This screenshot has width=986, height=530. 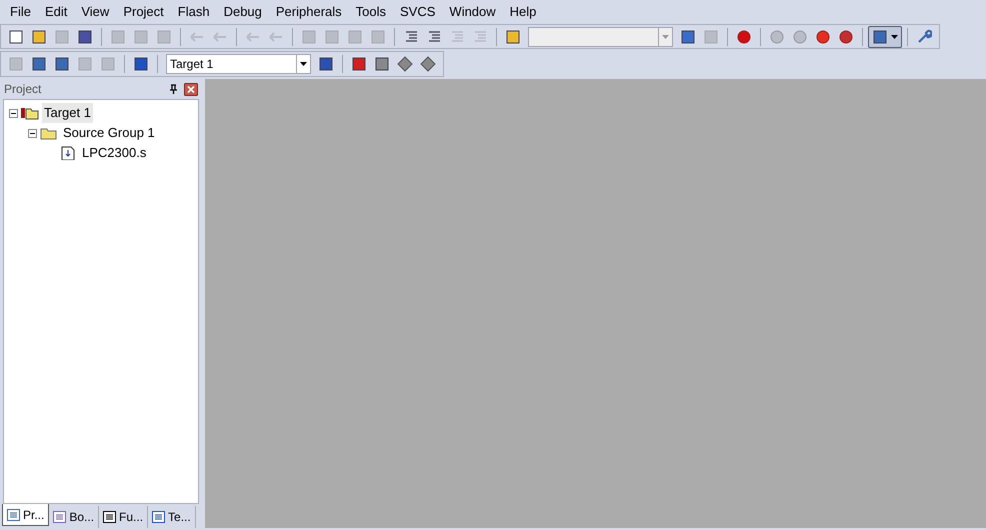 What do you see at coordinates (193, 12) in the screenshot?
I see `menu-item: Flash` at bounding box center [193, 12].